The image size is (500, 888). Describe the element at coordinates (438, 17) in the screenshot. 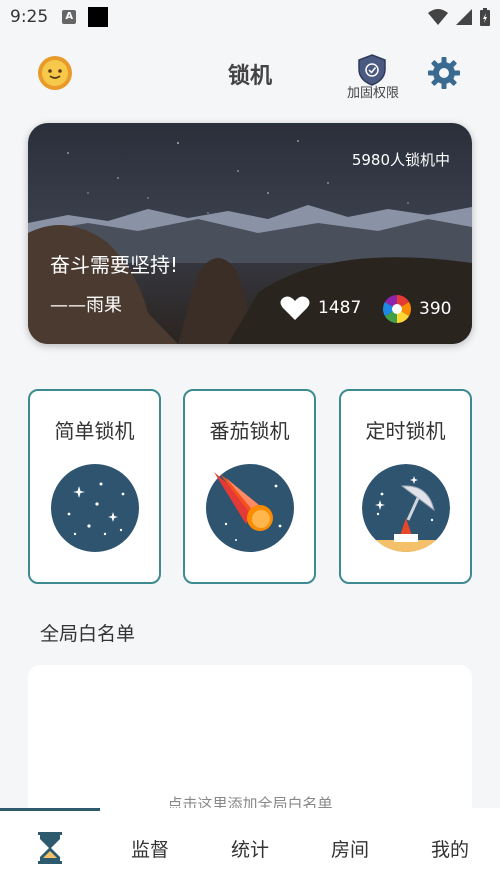

I see `wifi-icon` at that location.